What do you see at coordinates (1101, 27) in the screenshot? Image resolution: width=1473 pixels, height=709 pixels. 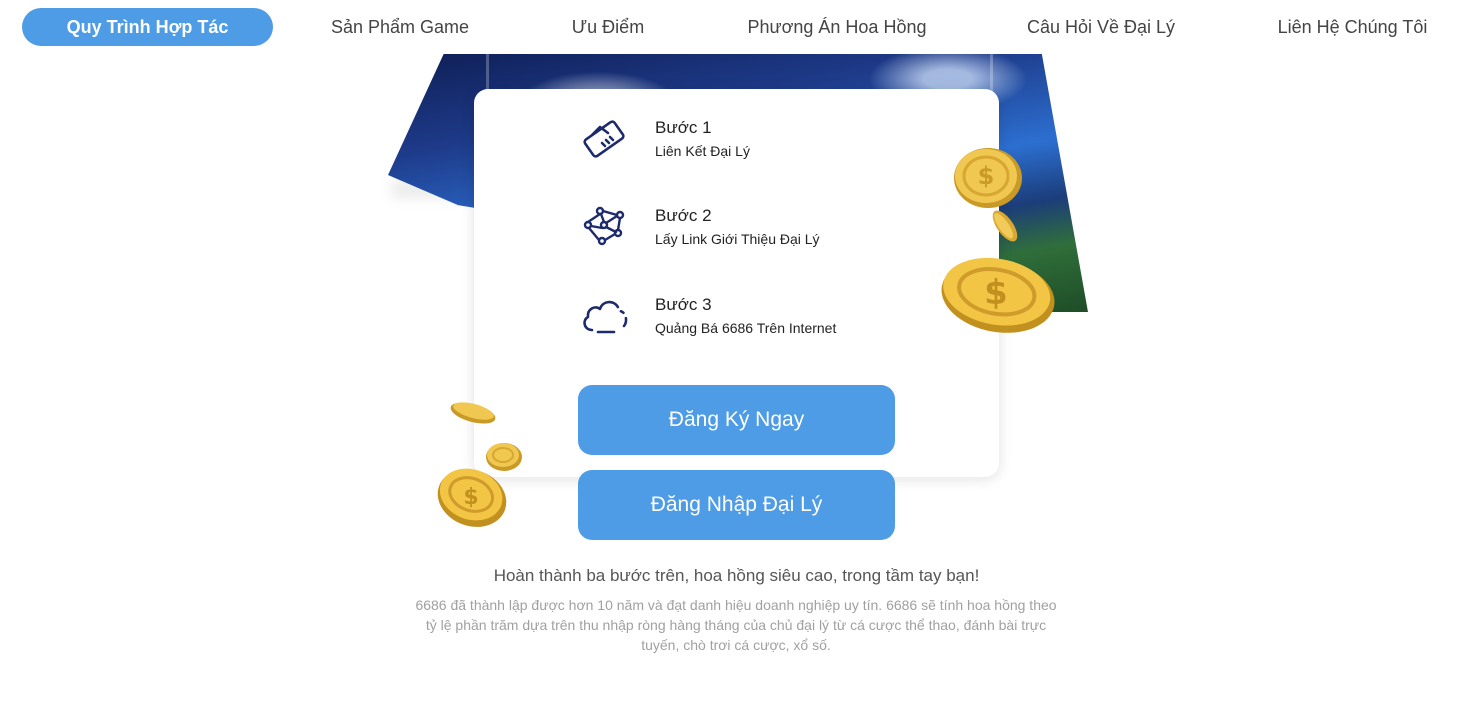 I see `nav-item-agent-faq: Câu Hỏi Về Đại Lý` at bounding box center [1101, 27].